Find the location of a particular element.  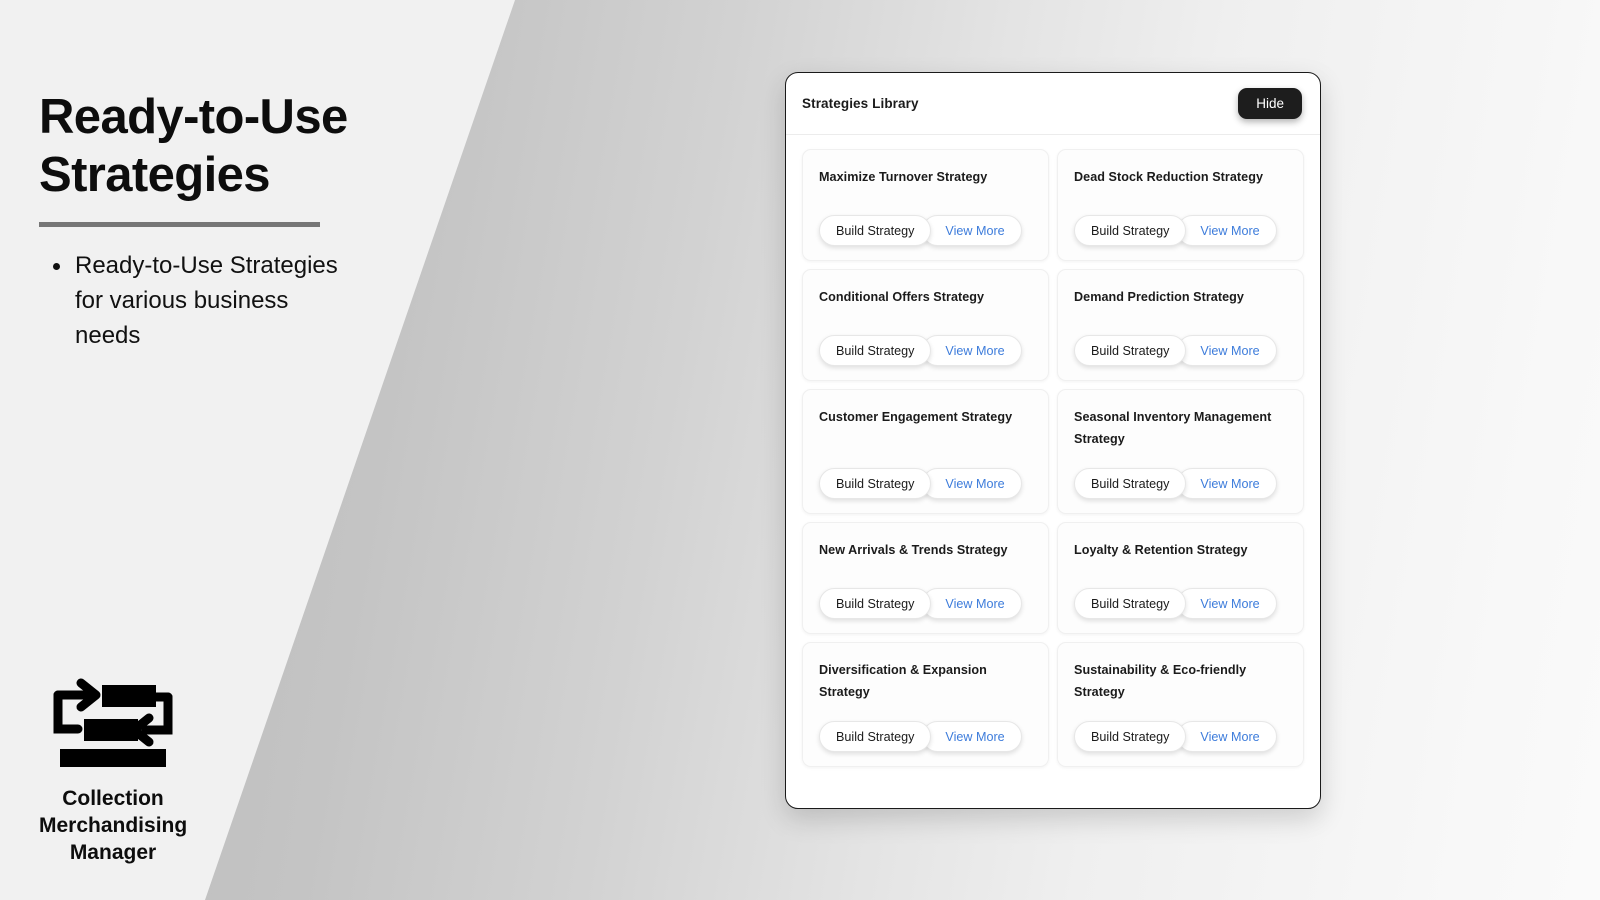

strategy-card-title: New Arrivals & Trends Strategy is located at coordinates (913, 550).